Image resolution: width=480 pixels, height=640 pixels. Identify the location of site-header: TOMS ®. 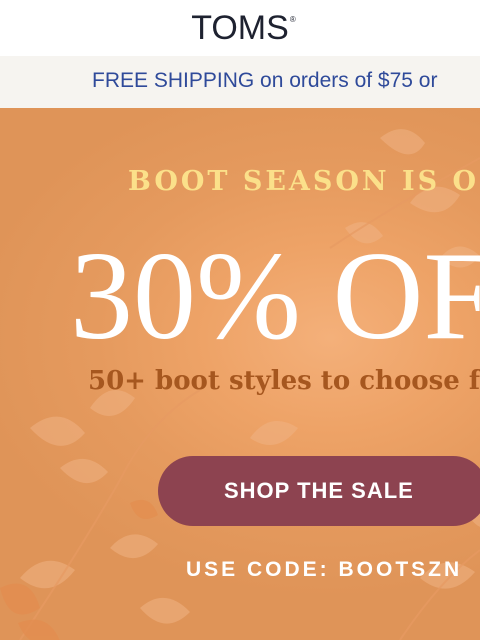
(240, 28).